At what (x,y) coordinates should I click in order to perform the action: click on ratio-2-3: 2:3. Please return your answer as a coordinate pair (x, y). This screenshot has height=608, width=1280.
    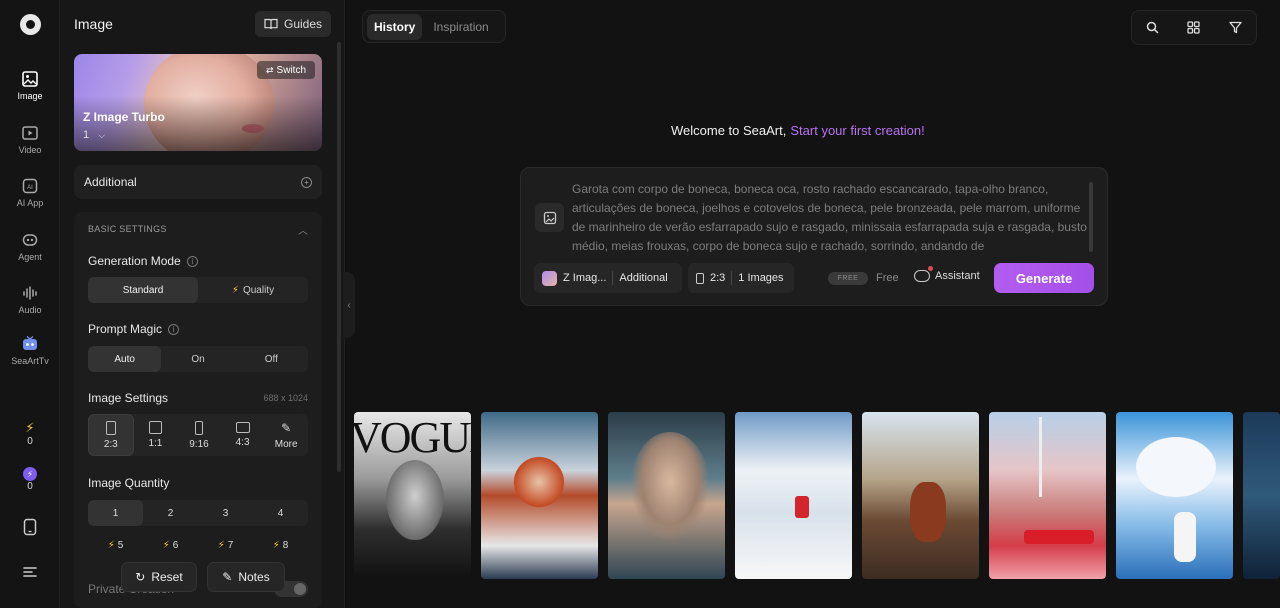
    Looking at the image, I should click on (111, 435).